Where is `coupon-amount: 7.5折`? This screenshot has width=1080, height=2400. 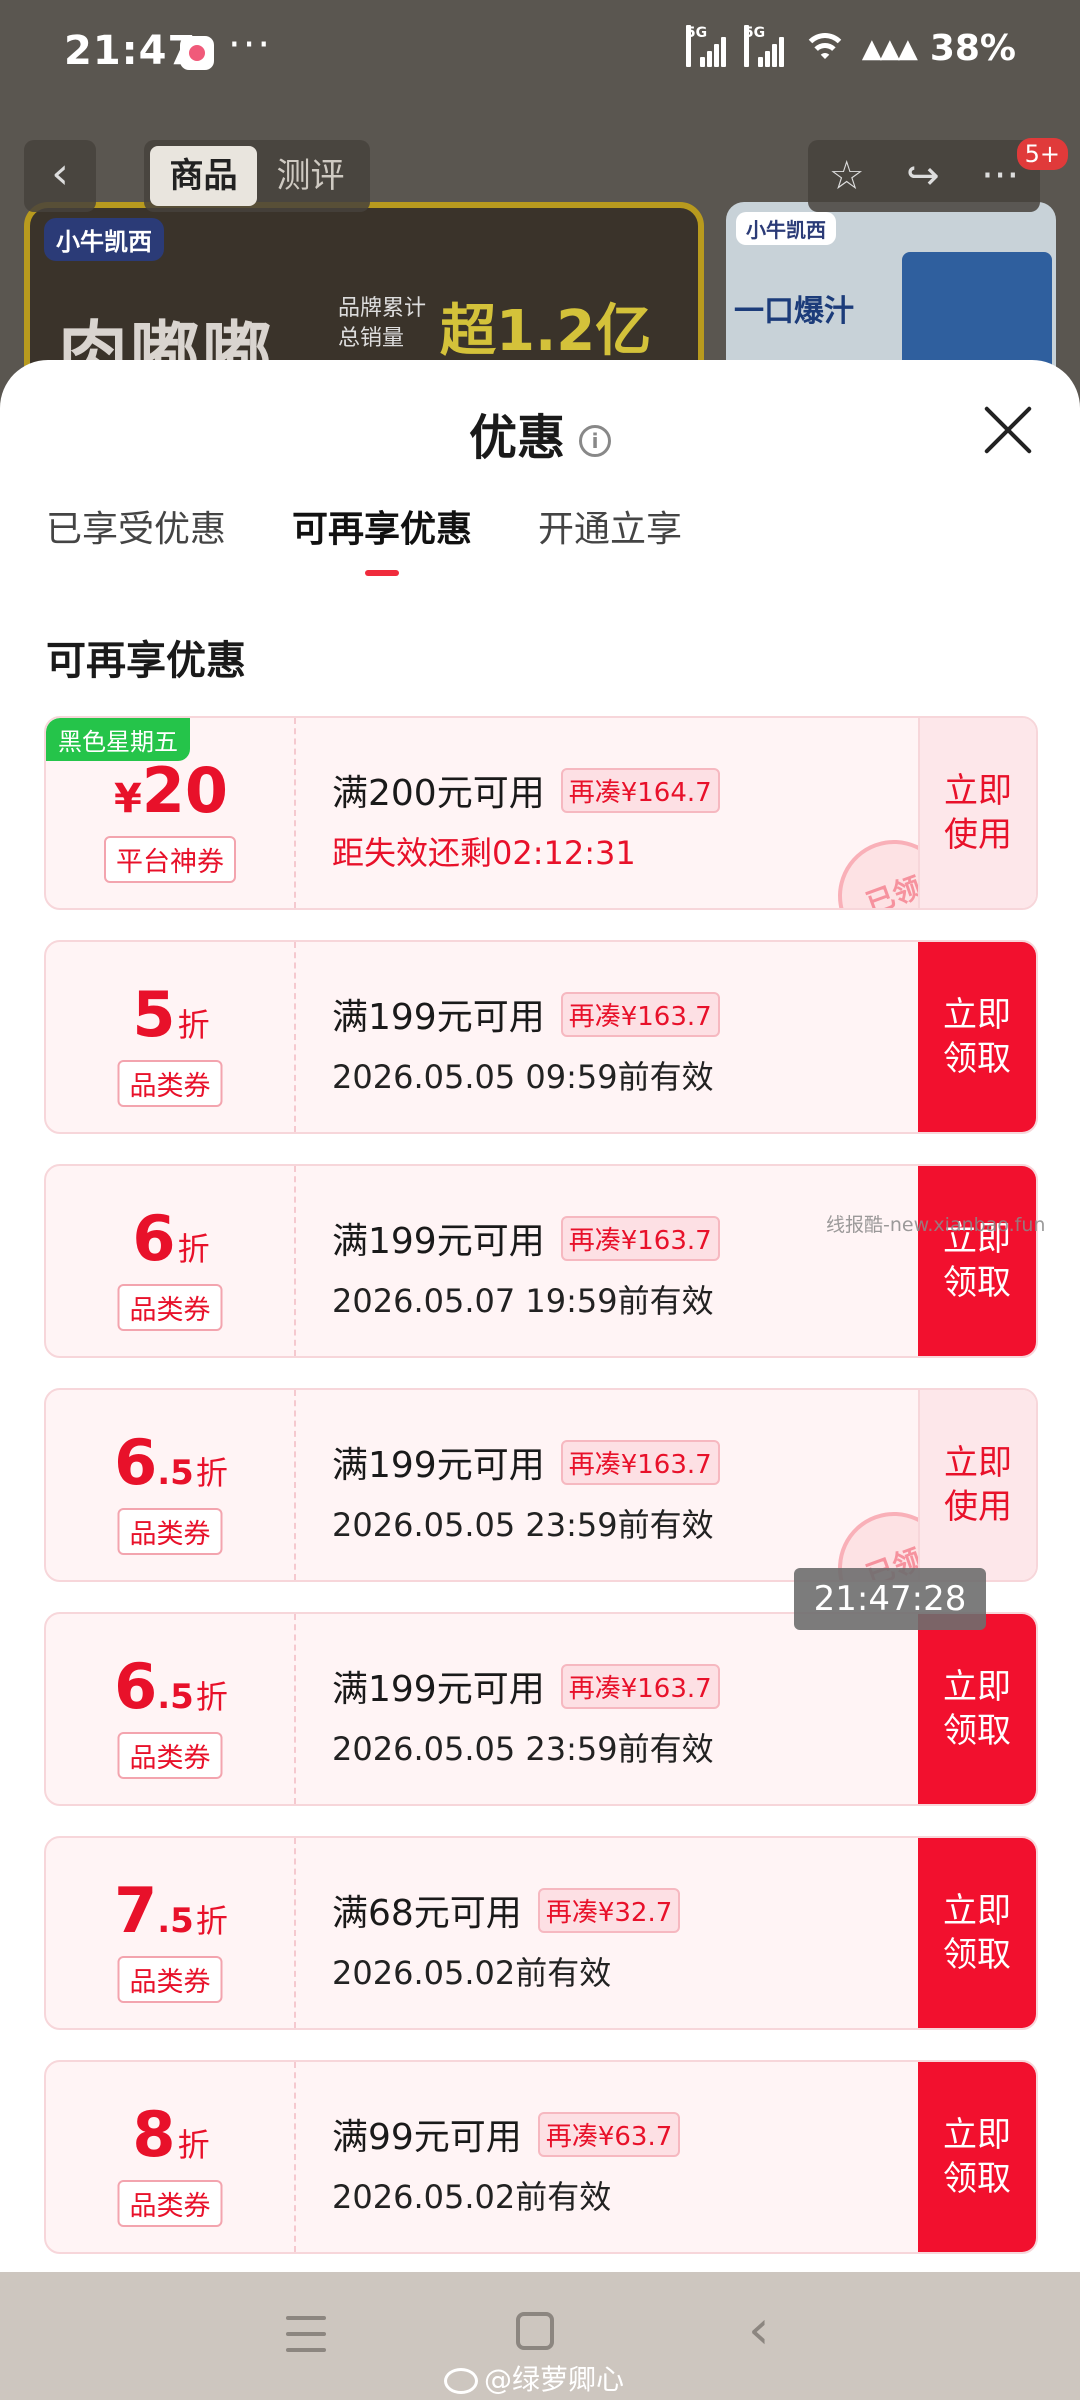
coupon-amount: 7.5折 is located at coordinates (171, 1910).